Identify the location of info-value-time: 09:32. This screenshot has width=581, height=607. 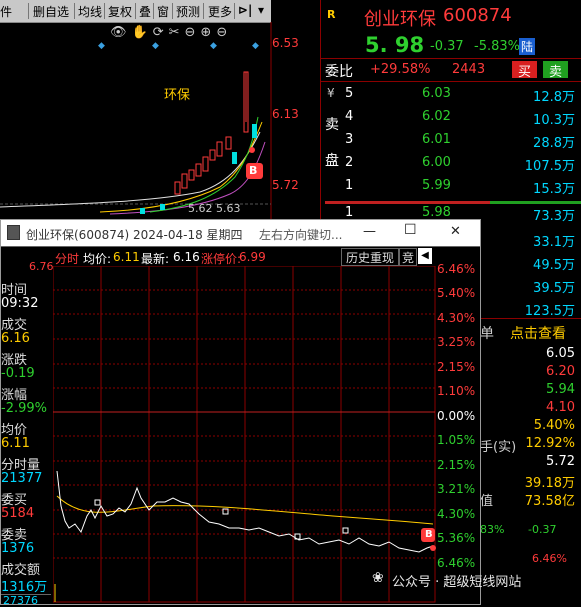
(20, 303).